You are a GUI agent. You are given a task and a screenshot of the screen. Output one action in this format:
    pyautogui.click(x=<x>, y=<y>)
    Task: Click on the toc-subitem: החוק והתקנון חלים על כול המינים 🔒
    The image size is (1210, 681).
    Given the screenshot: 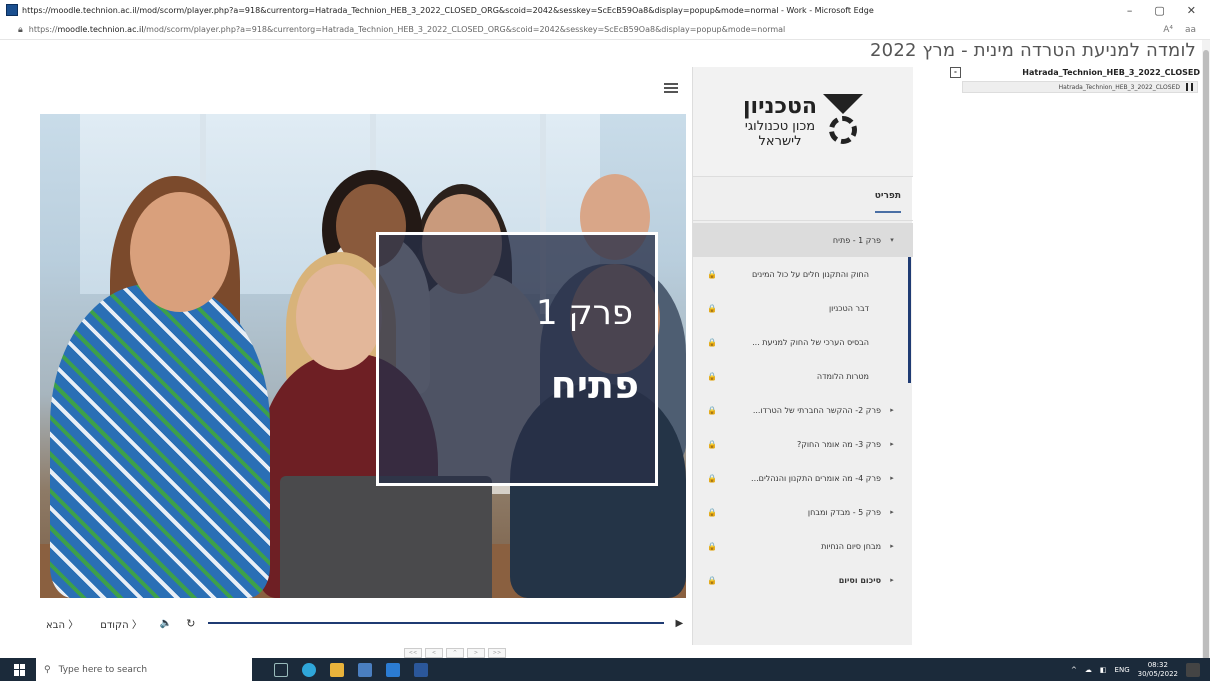 What is the action you would take?
    pyautogui.click(x=803, y=274)
    